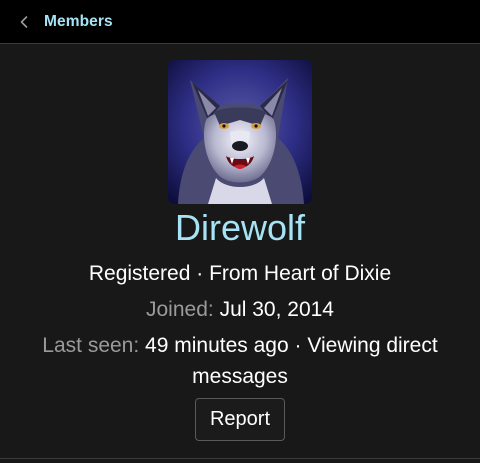 The image size is (480, 463). I want to click on joined-line: Joined: Jul 30, 2014, so click(240, 309).